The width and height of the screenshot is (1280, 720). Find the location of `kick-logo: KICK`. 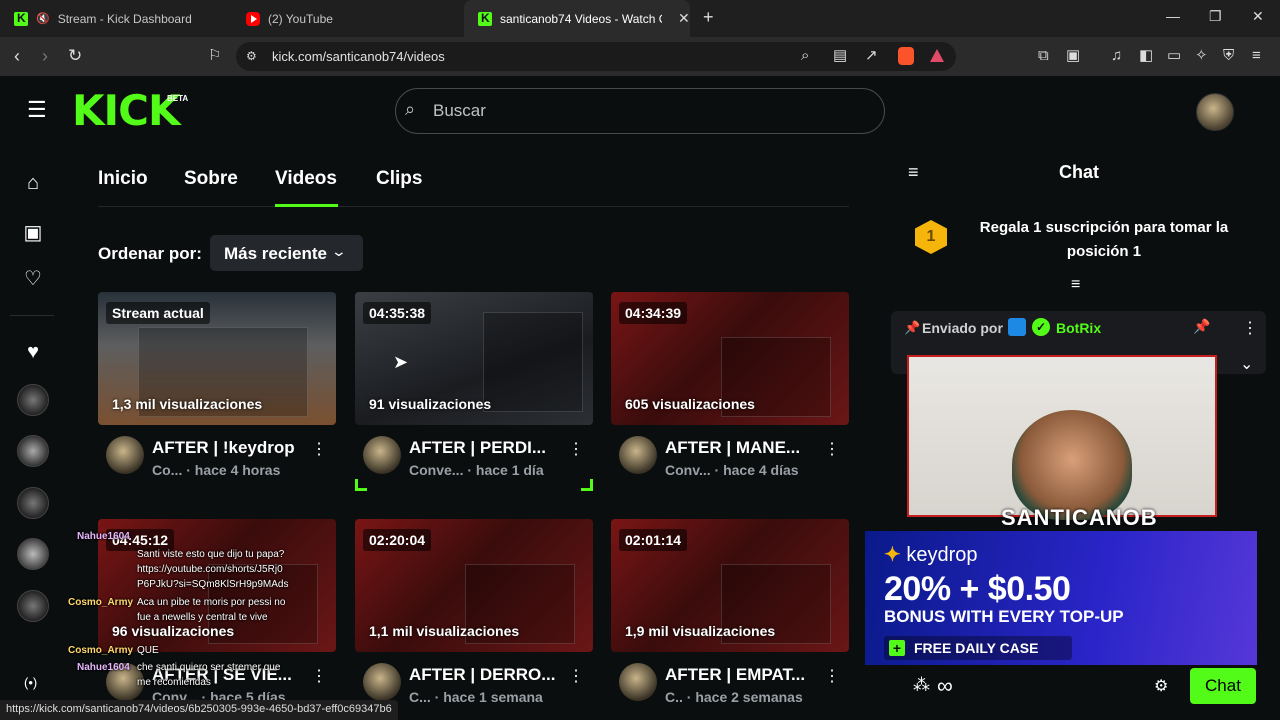

kick-logo: KICK is located at coordinates (126, 111).